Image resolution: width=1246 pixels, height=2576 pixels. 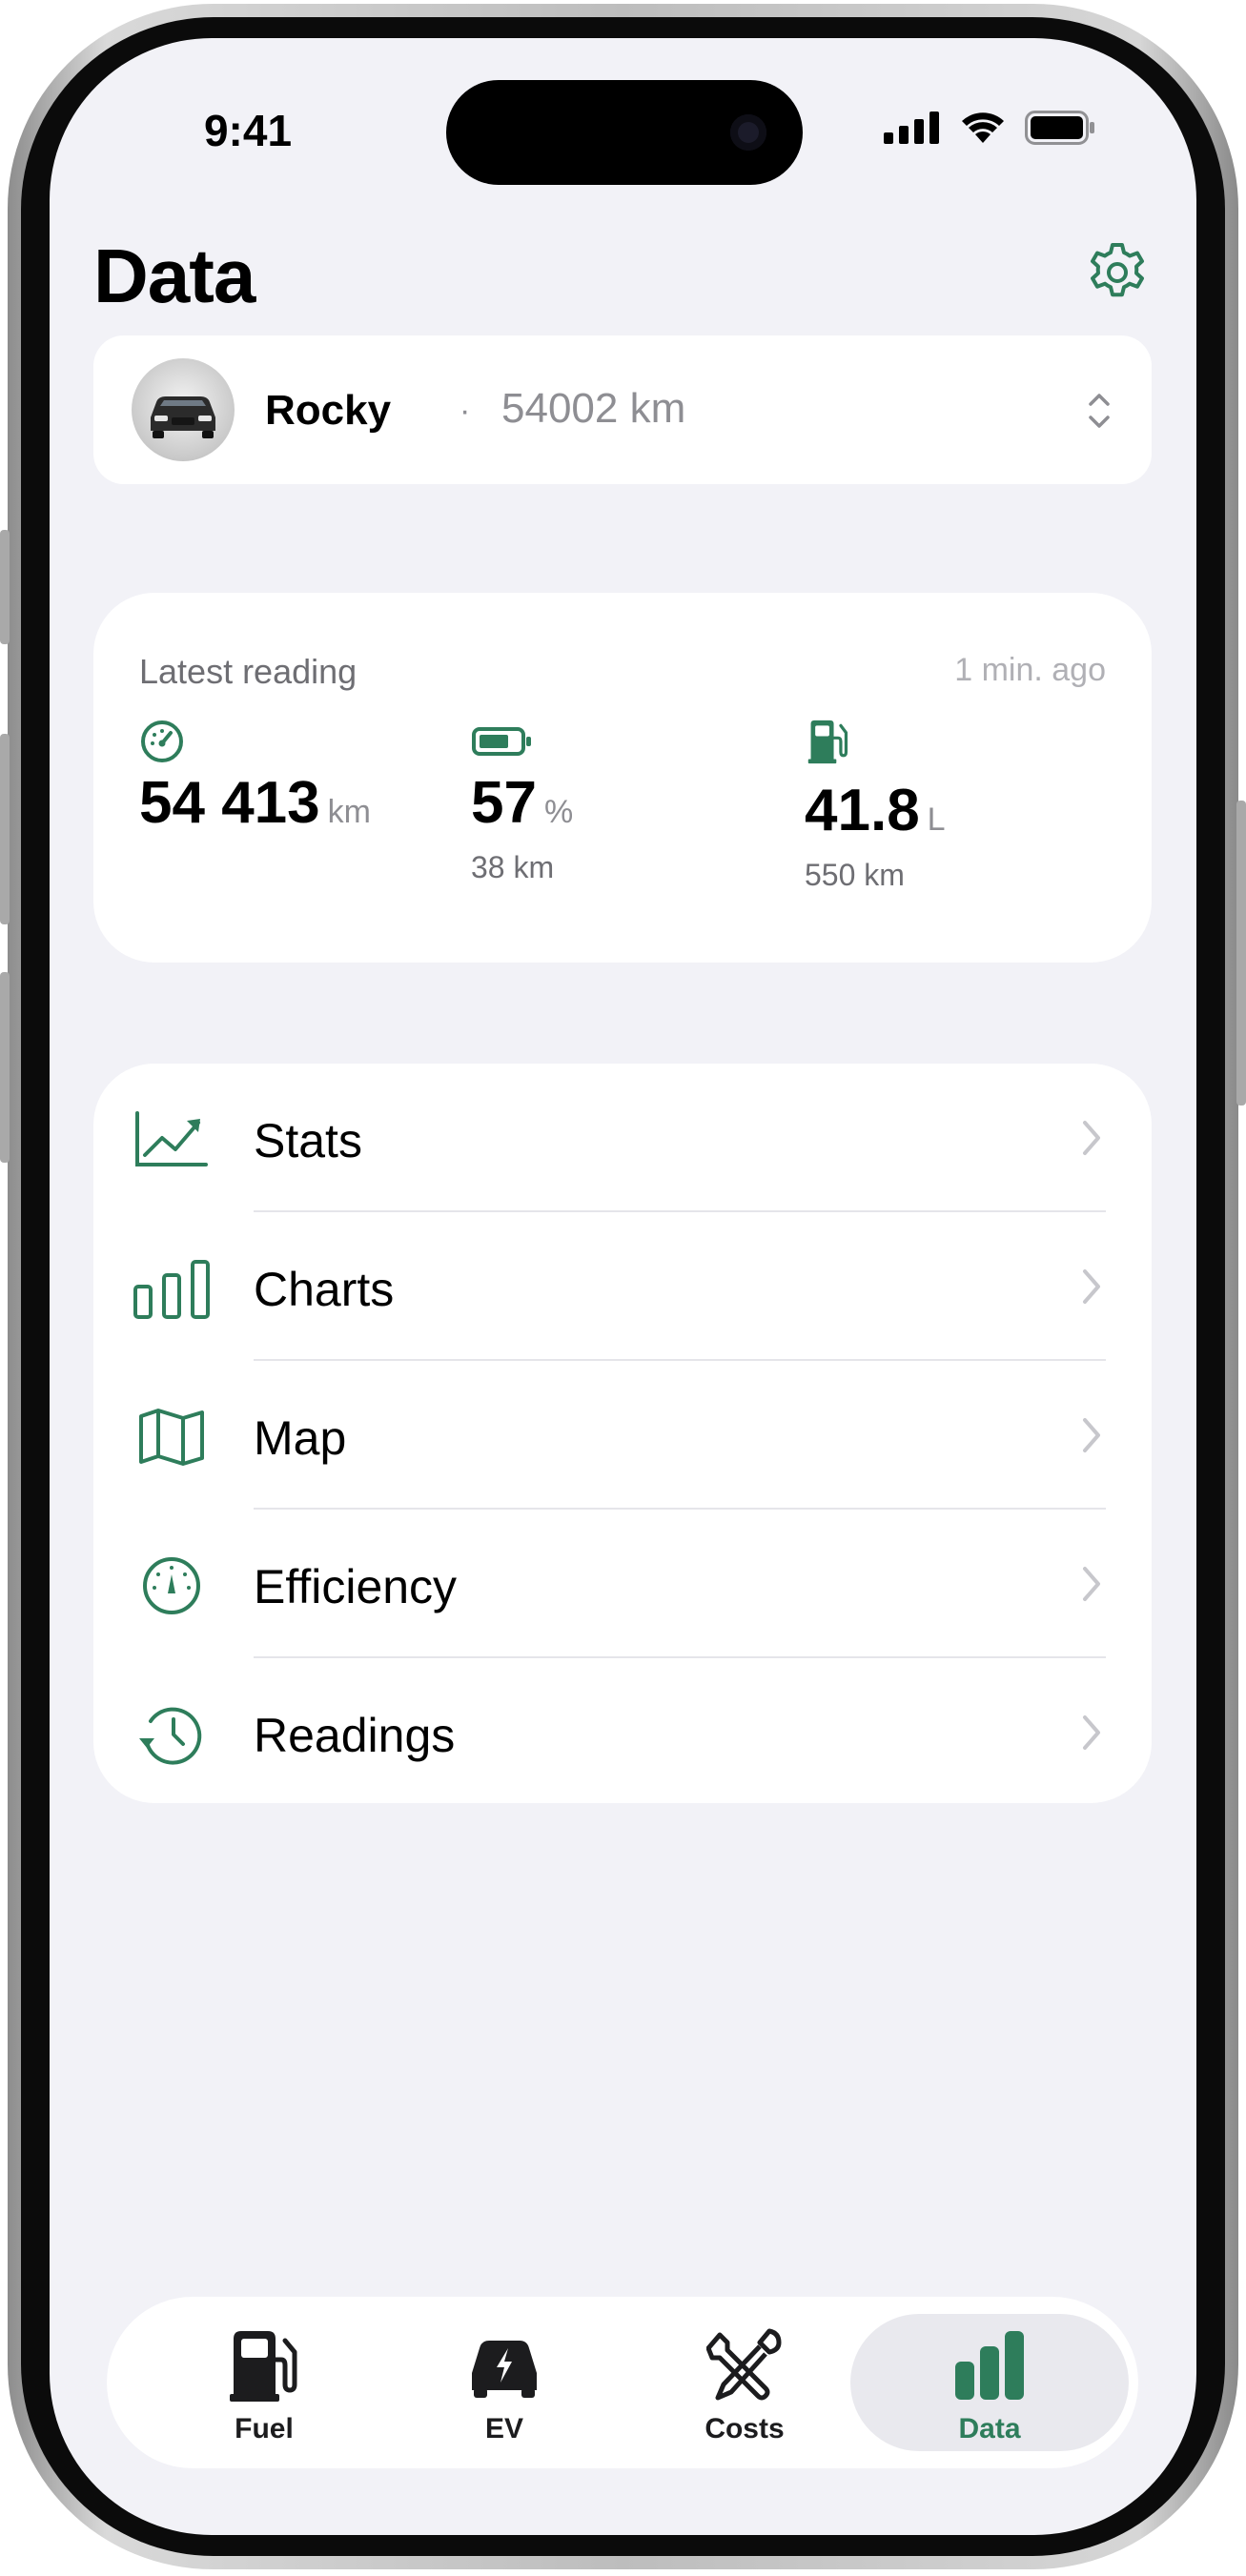 What do you see at coordinates (248, 130) in the screenshot?
I see `status-time: 9:41` at bounding box center [248, 130].